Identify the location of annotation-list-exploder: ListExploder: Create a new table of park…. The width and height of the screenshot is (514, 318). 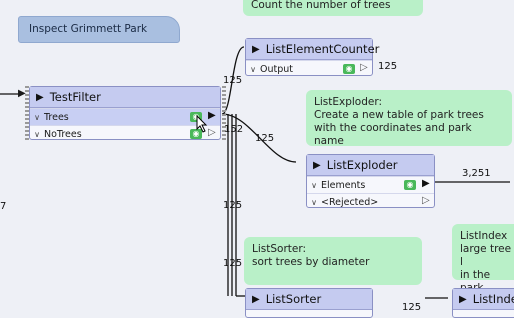
(409, 118).